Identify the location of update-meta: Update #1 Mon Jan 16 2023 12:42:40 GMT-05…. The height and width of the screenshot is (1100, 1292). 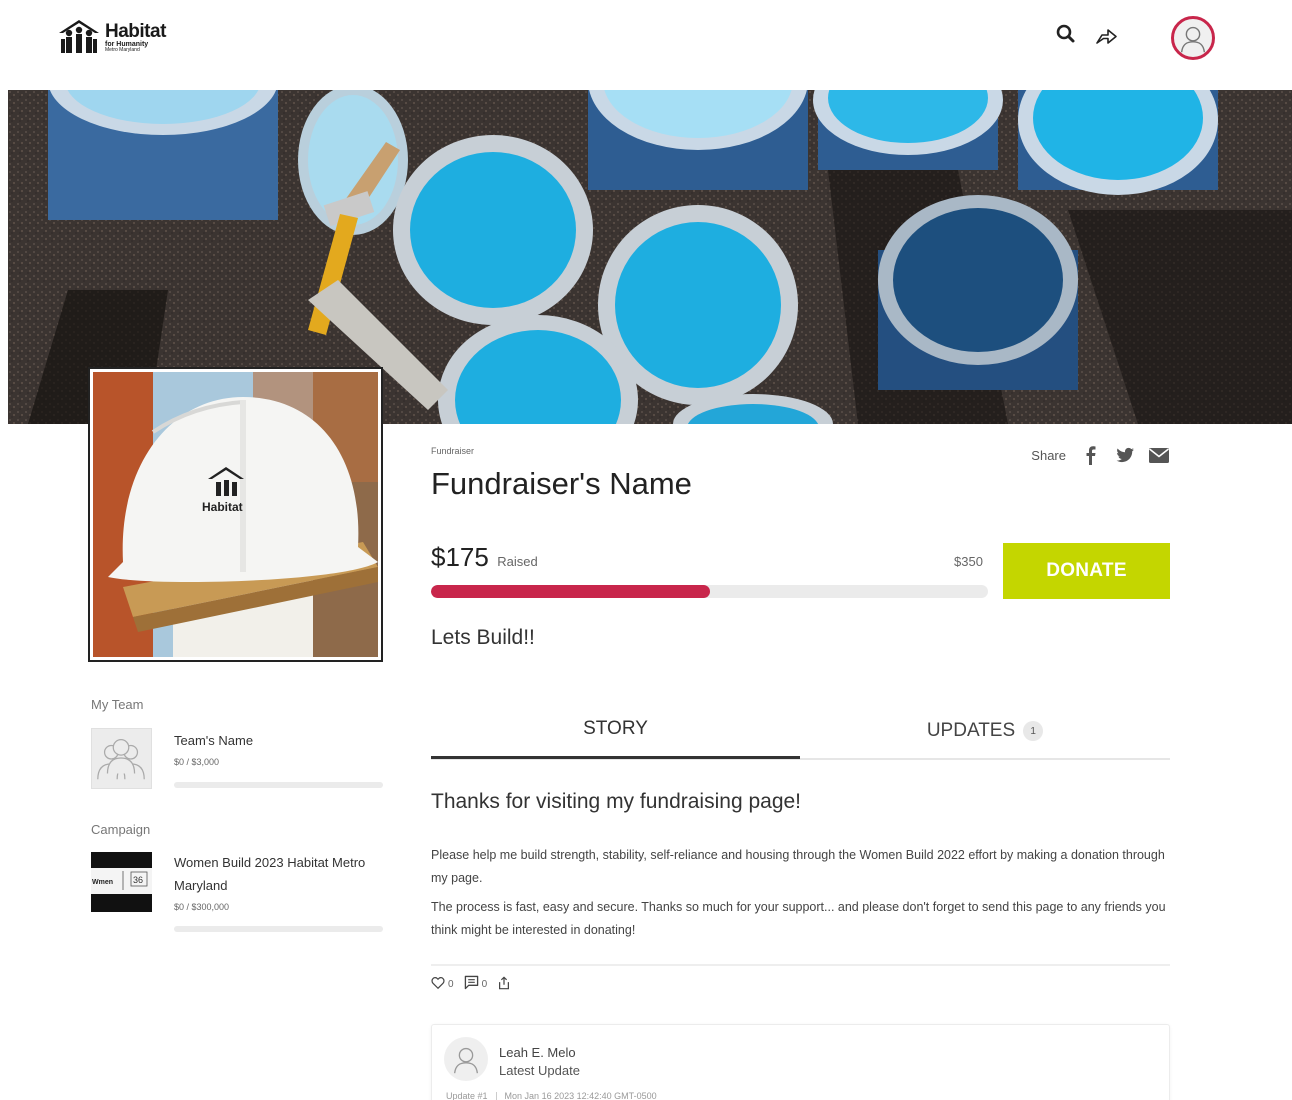
(551, 1095).